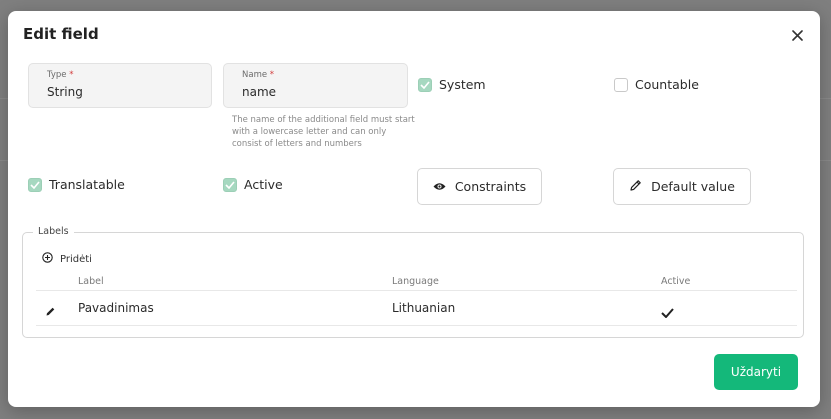  What do you see at coordinates (490, 186) in the screenshot?
I see `constraints-button-label: Constraints` at bounding box center [490, 186].